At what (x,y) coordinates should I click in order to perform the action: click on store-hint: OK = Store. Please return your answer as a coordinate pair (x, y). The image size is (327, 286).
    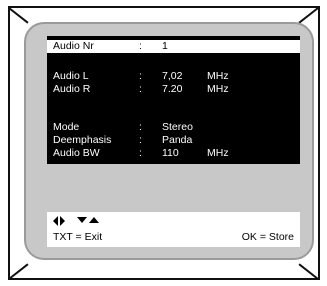
    Looking at the image, I should click on (267, 237).